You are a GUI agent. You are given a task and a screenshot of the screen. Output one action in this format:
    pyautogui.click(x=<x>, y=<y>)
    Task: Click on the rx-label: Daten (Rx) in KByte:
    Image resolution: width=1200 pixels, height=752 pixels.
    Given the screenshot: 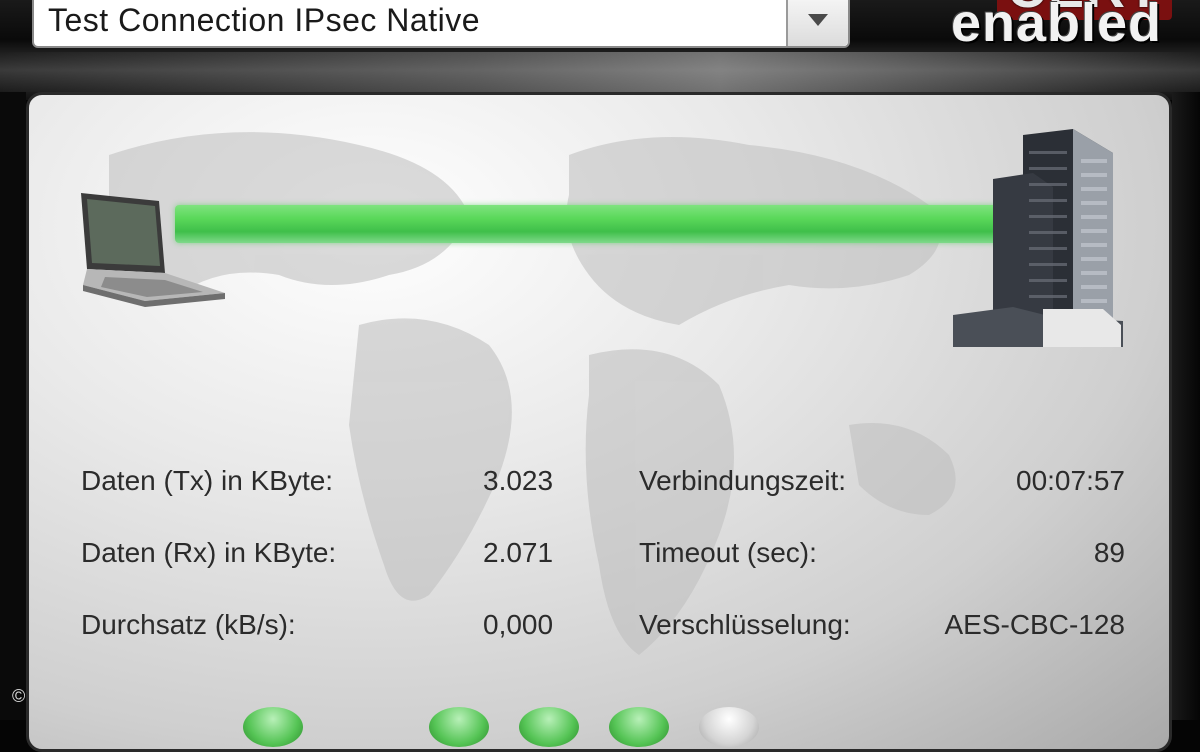 What is the action you would take?
    pyautogui.click(x=209, y=552)
    